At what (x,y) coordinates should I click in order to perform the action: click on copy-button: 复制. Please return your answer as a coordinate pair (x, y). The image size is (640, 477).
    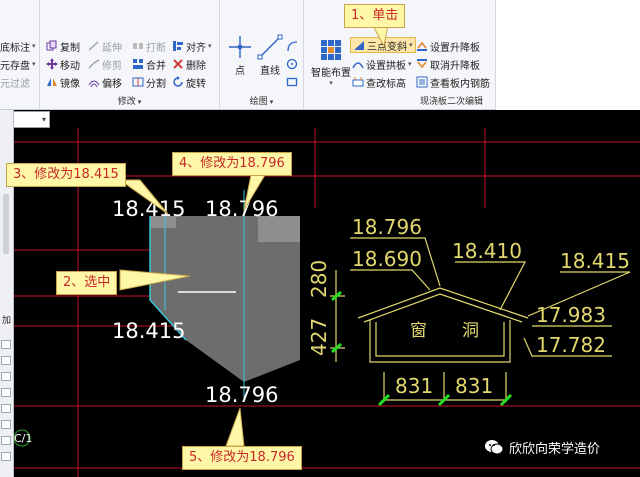
    Looking at the image, I should click on (63, 46).